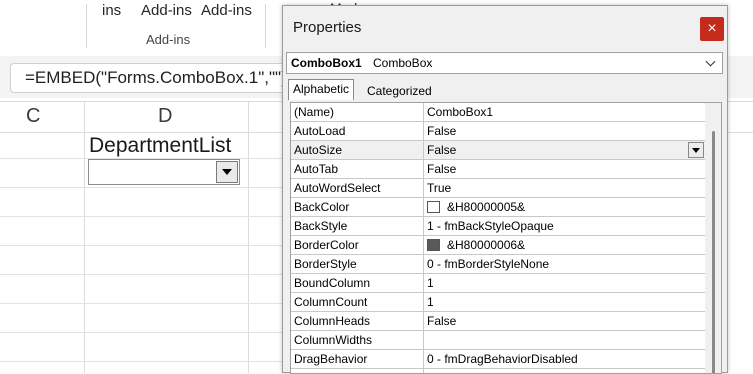 This screenshot has height=374, width=753. I want to click on property-name: BorderStyle, so click(325, 264).